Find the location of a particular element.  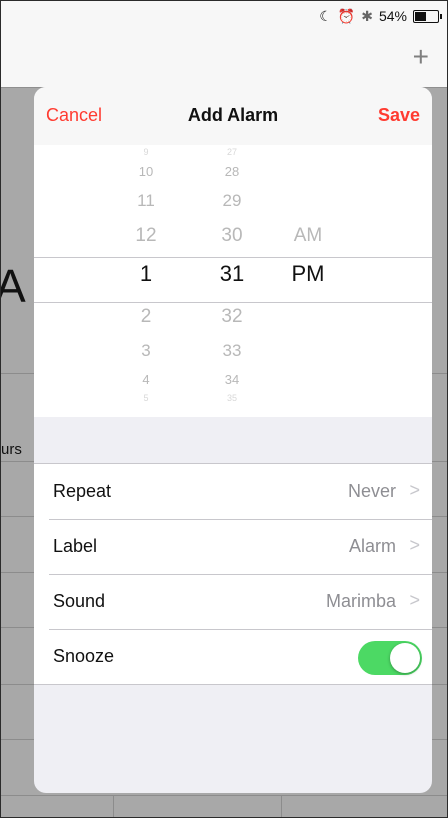

snooze-label: Snooze is located at coordinates (84, 656).